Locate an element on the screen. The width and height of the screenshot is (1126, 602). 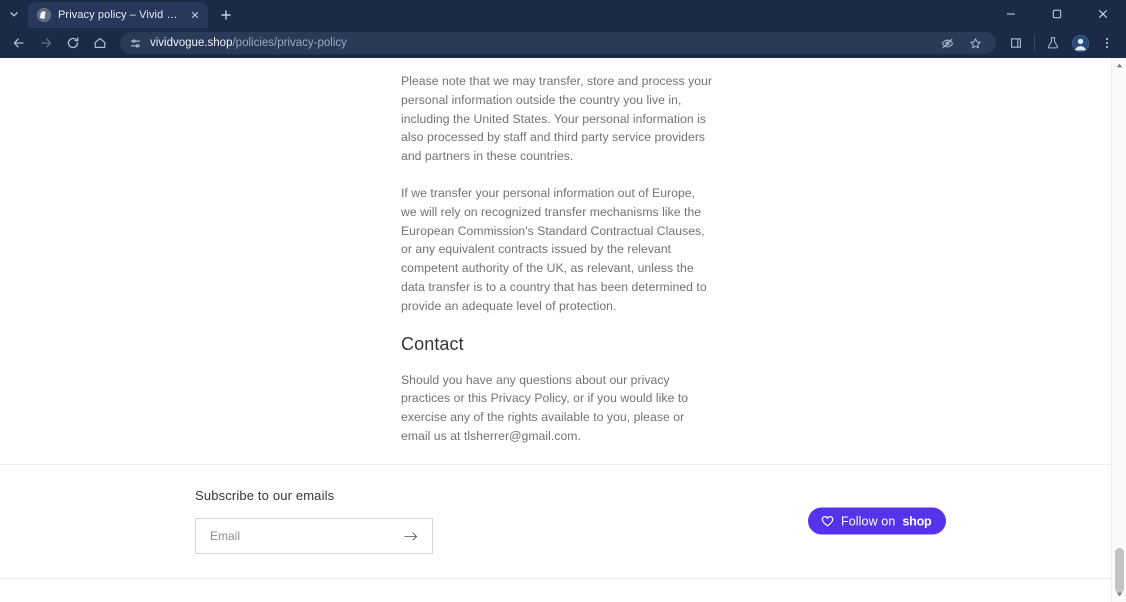
newsletter-title: Subscribe to our emails is located at coordinates (265, 496).